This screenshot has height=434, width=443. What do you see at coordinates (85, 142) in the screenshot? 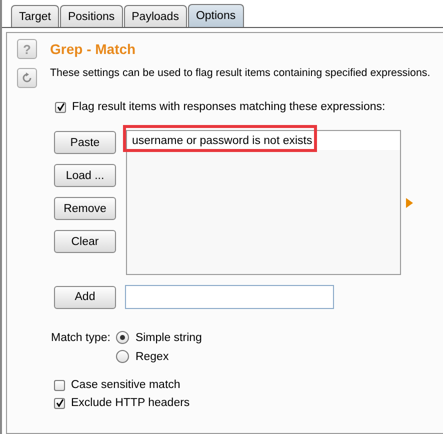
I see `list-button: Paste` at bounding box center [85, 142].